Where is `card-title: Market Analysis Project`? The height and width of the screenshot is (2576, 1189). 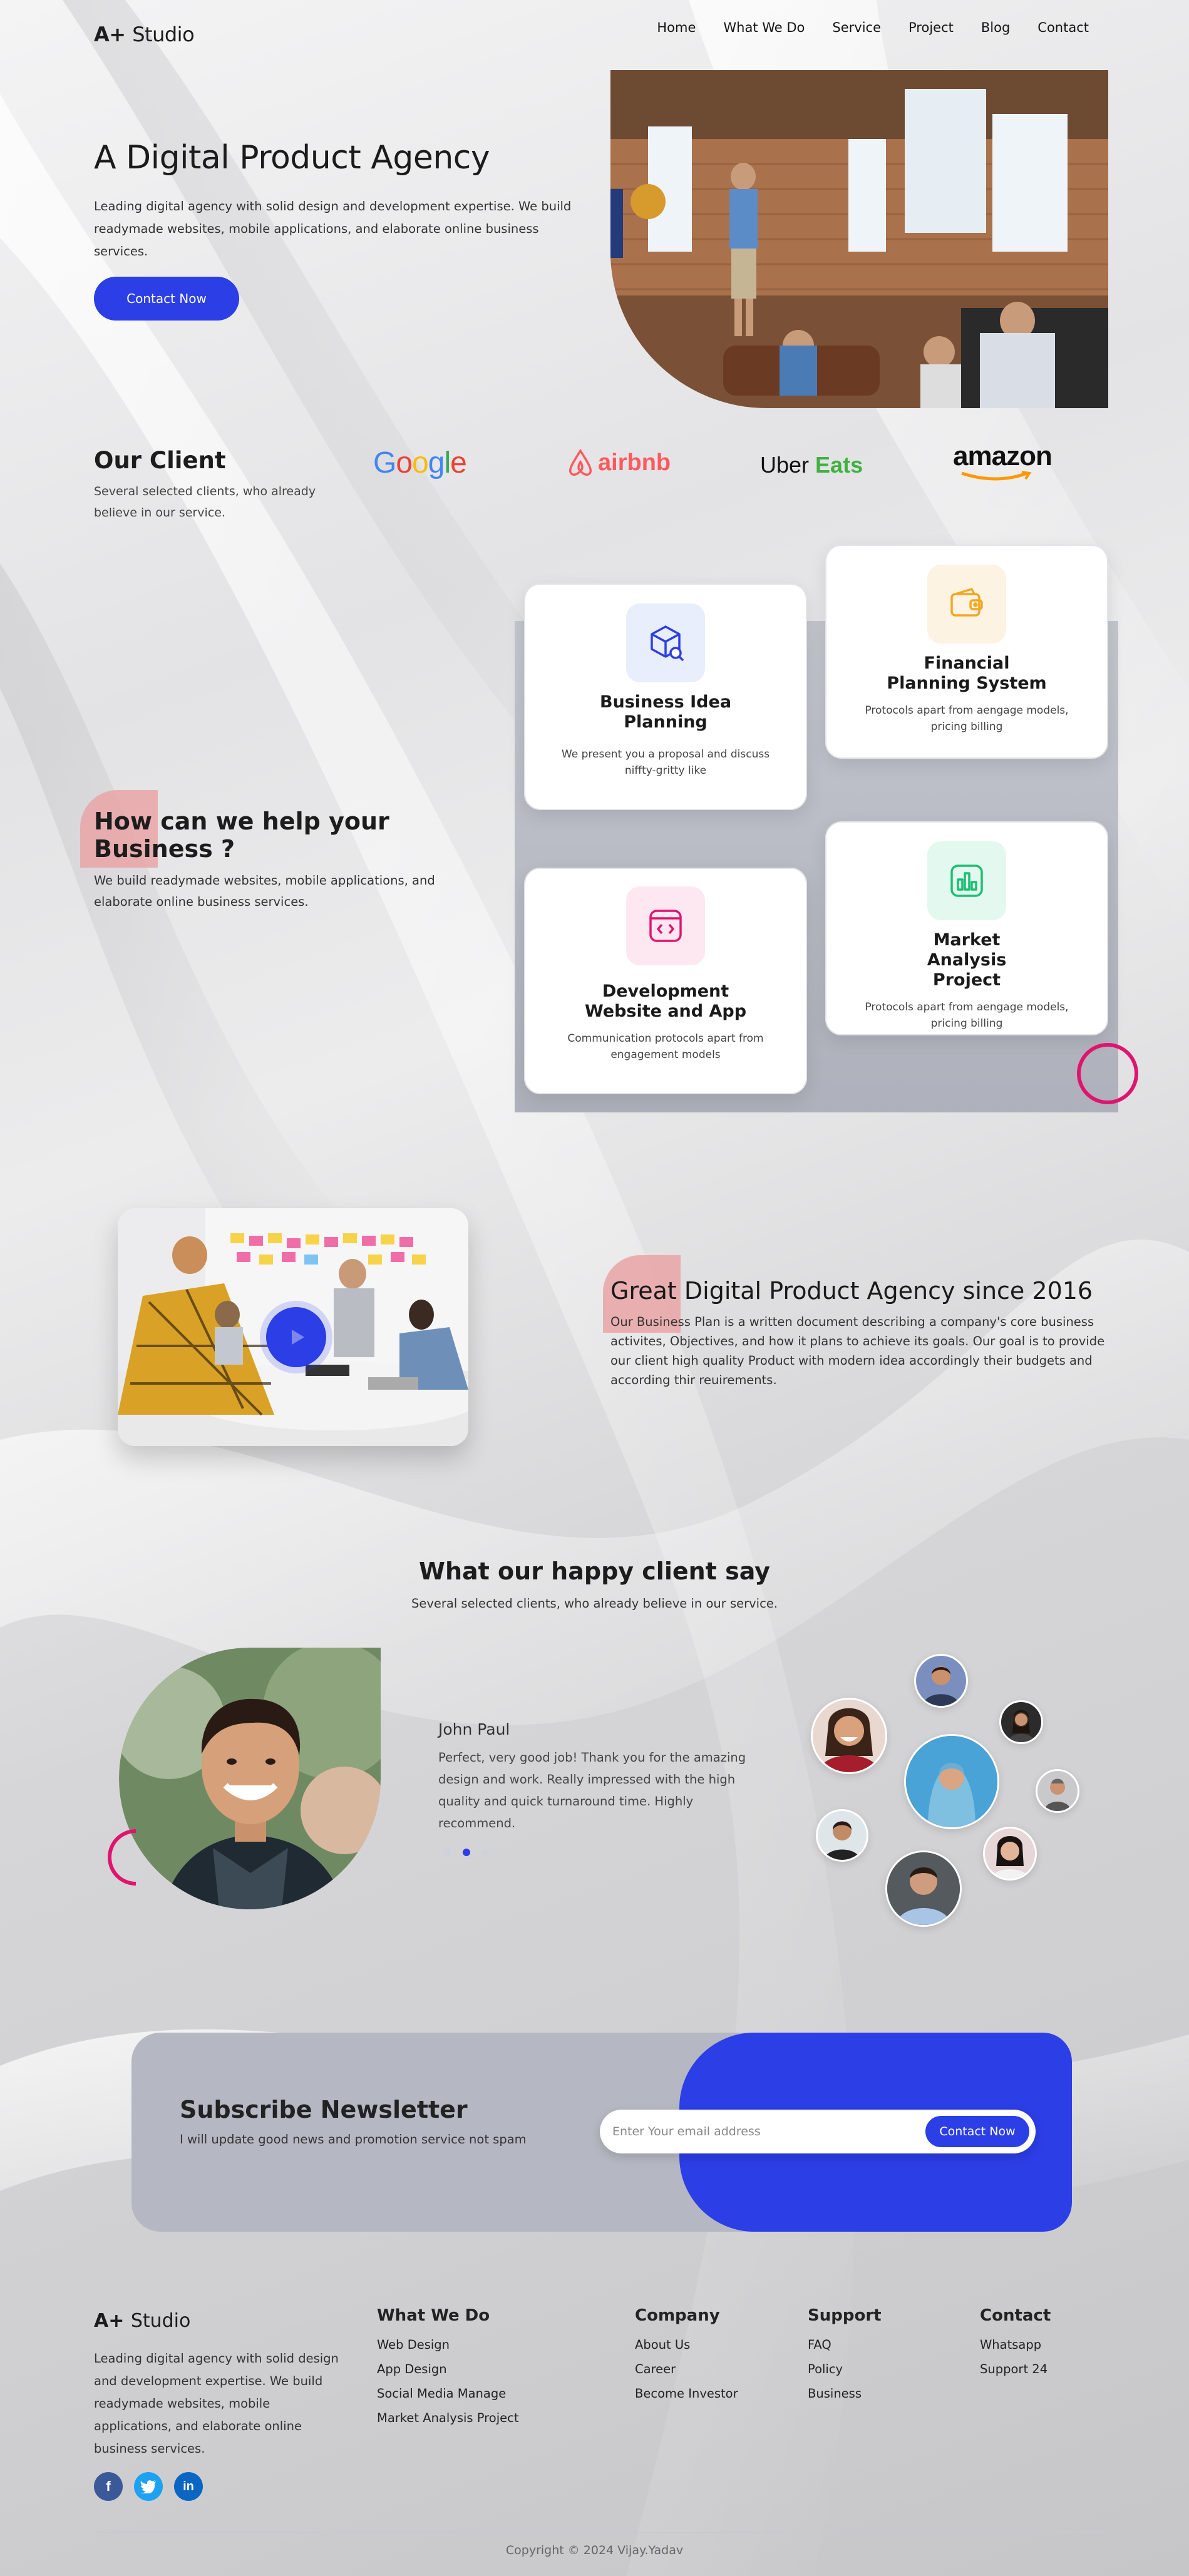 card-title: Market Analysis Project is located at coordinates (967, 960).